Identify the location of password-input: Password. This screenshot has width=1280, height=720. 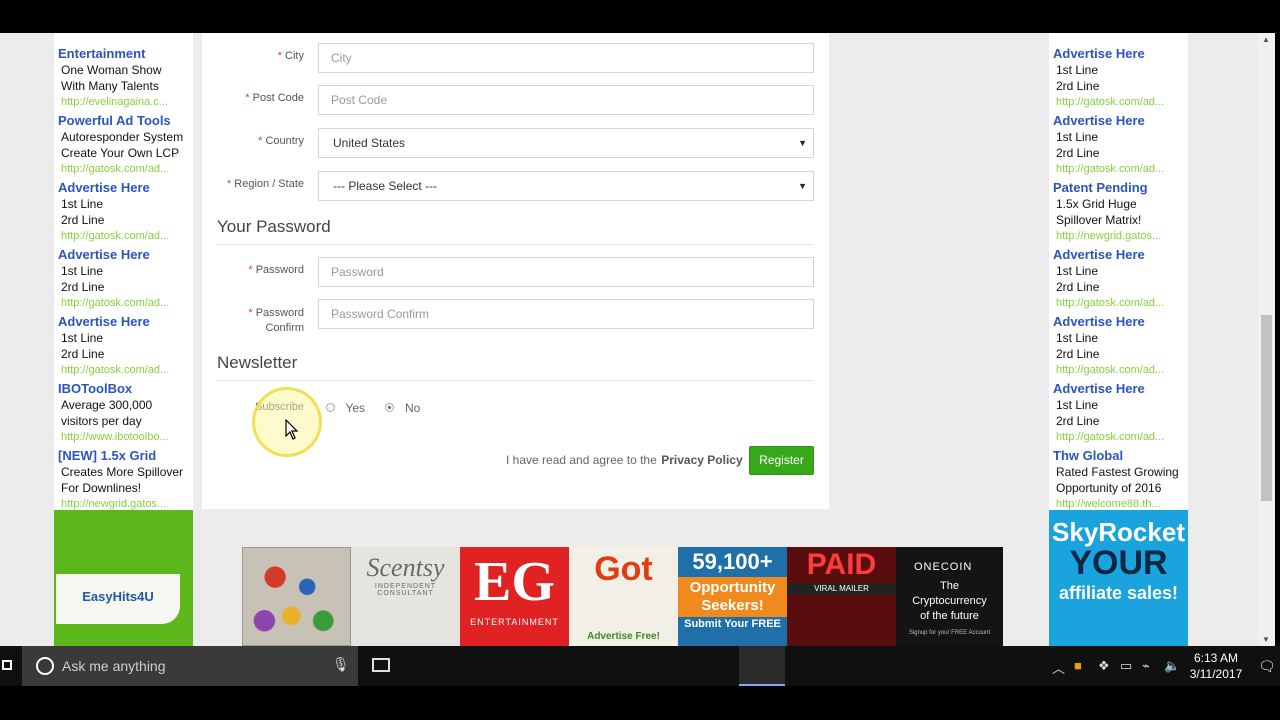
(566, 272).